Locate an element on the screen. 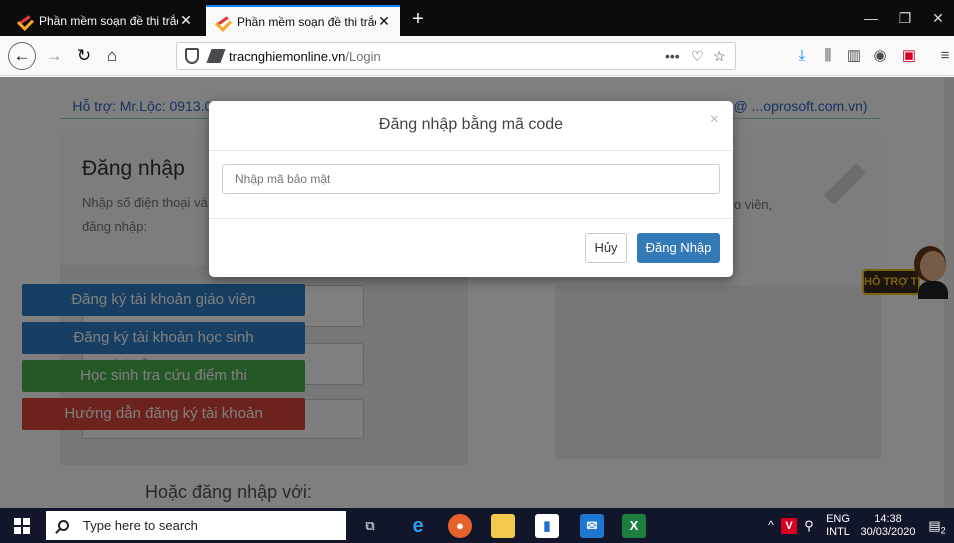 Image resolution: width=954 pixels, height=543 pixels. system-clock: 14:38 30/03/2020 is located at coordinates (888, 525).